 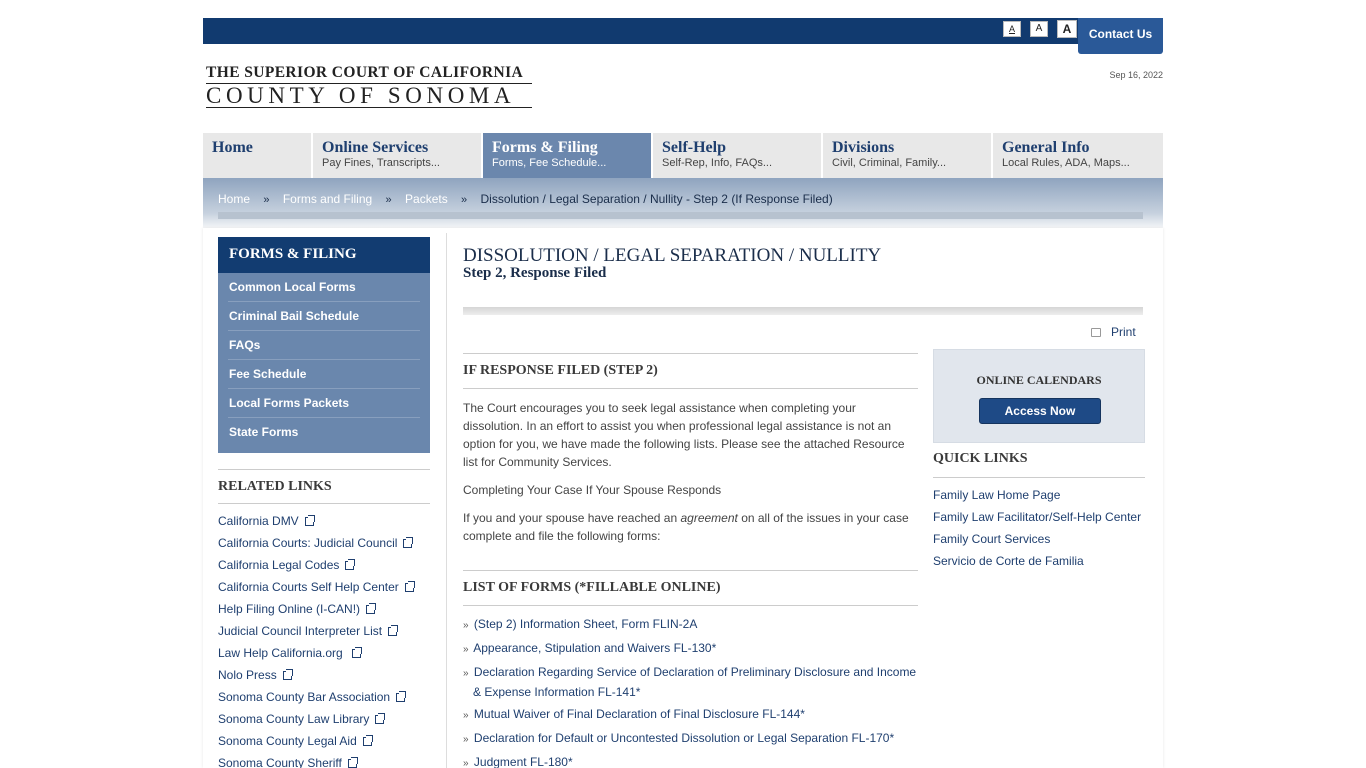 I want to click on font-size-small-button: A, so click(x=1012, y=29).